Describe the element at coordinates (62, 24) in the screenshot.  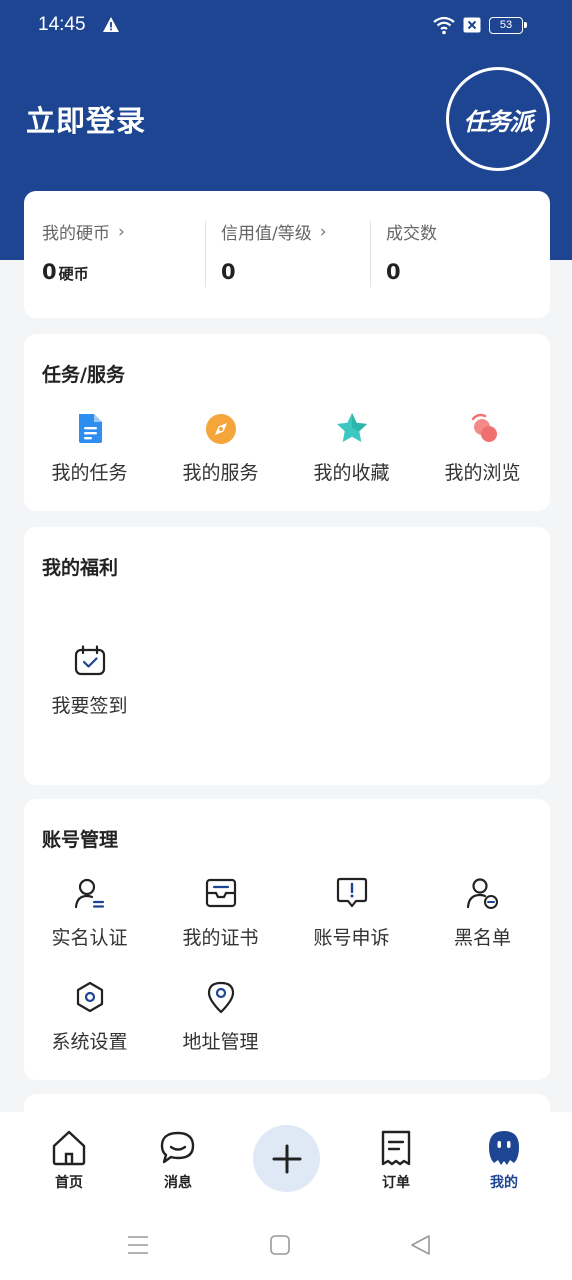
I see `status-time: 14:45` at that location.